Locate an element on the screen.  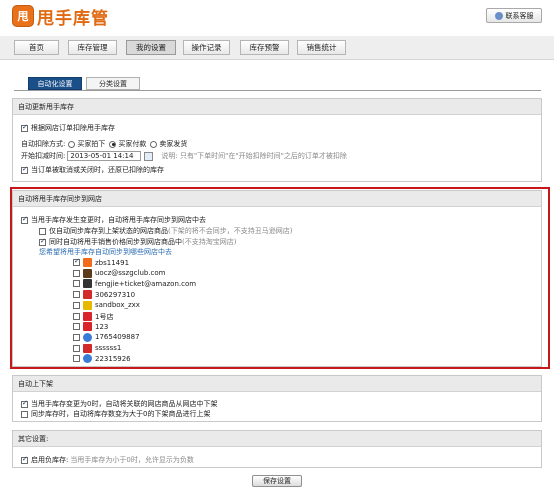
method-shipped-label: 卖家发货 is located at coordinates (173, 144).